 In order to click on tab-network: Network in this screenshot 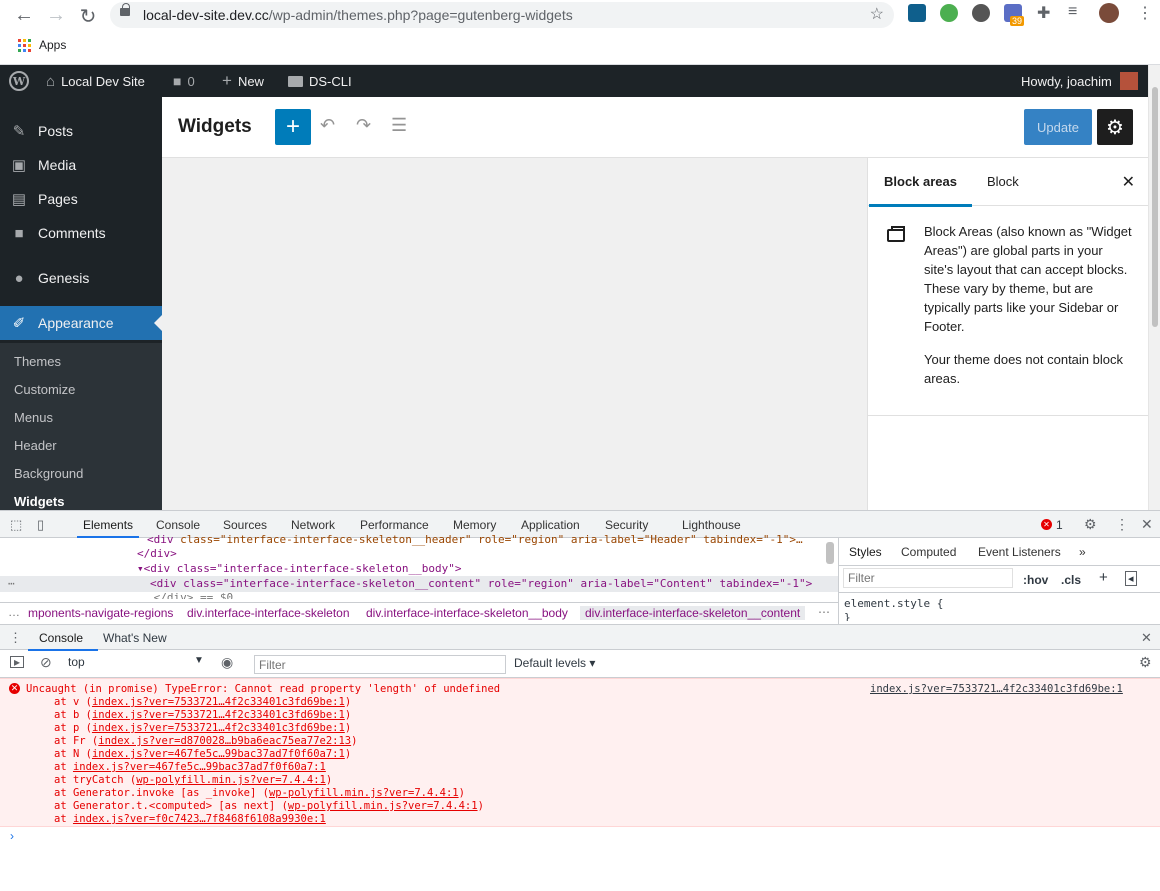, I will do `click(313, 525)`.